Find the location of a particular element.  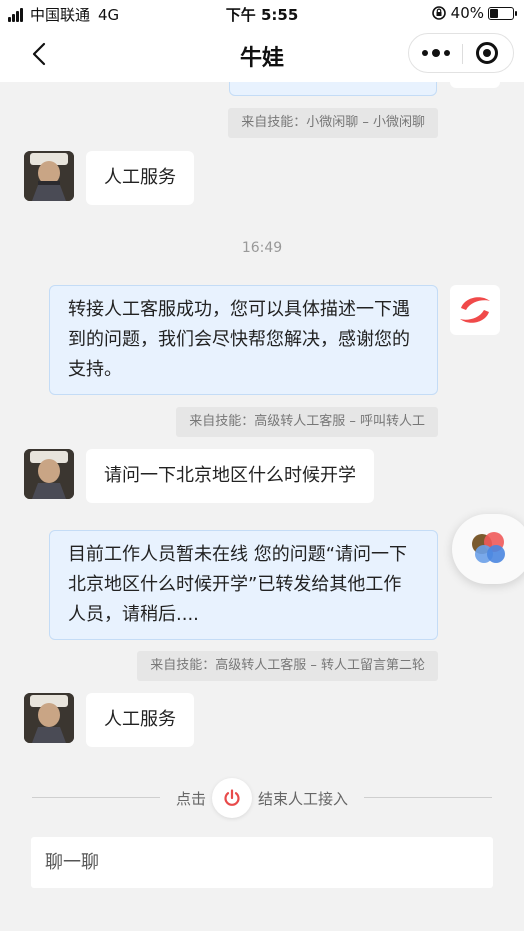

previous-bot-bubble is located at coordinates (333, 89).